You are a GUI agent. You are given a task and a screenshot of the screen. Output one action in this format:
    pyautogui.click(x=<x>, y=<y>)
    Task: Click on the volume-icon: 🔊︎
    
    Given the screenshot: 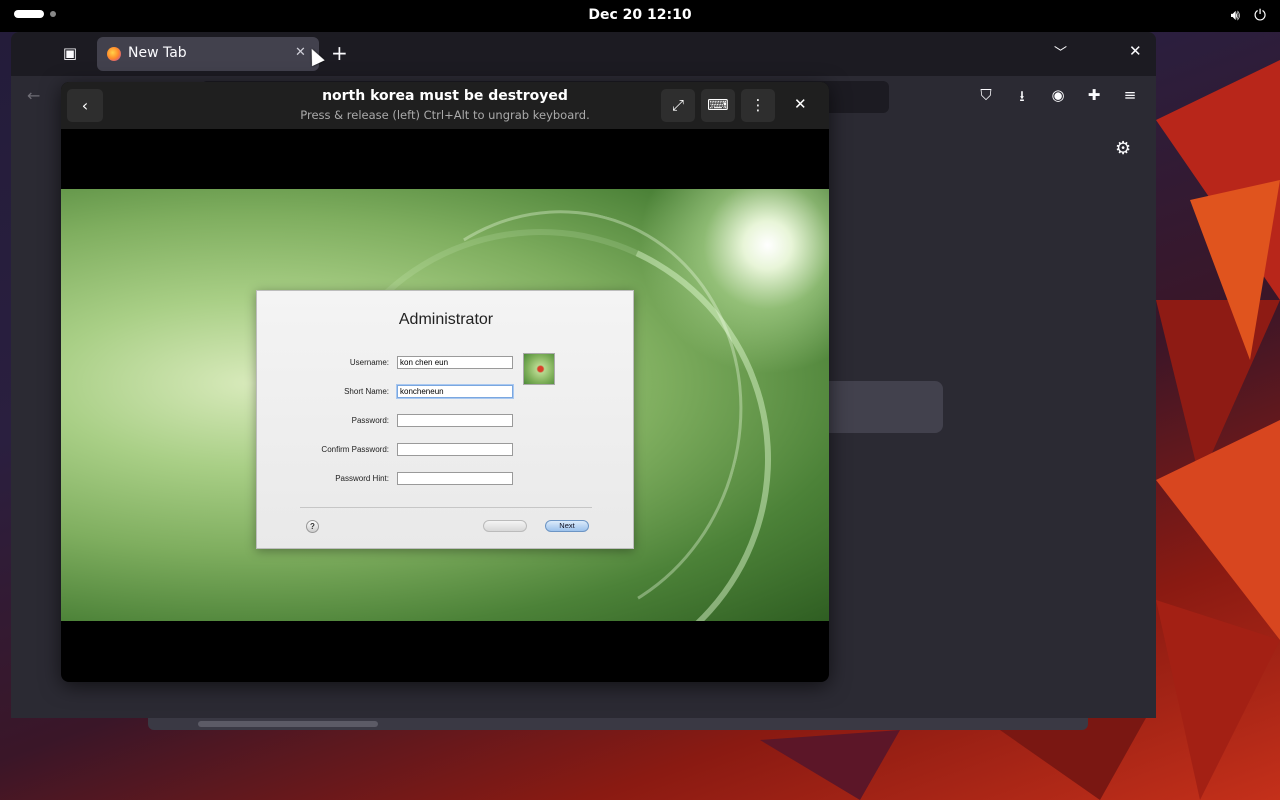 What is the action you would take?
    pyautogui.click(x=1235, y=15)
    